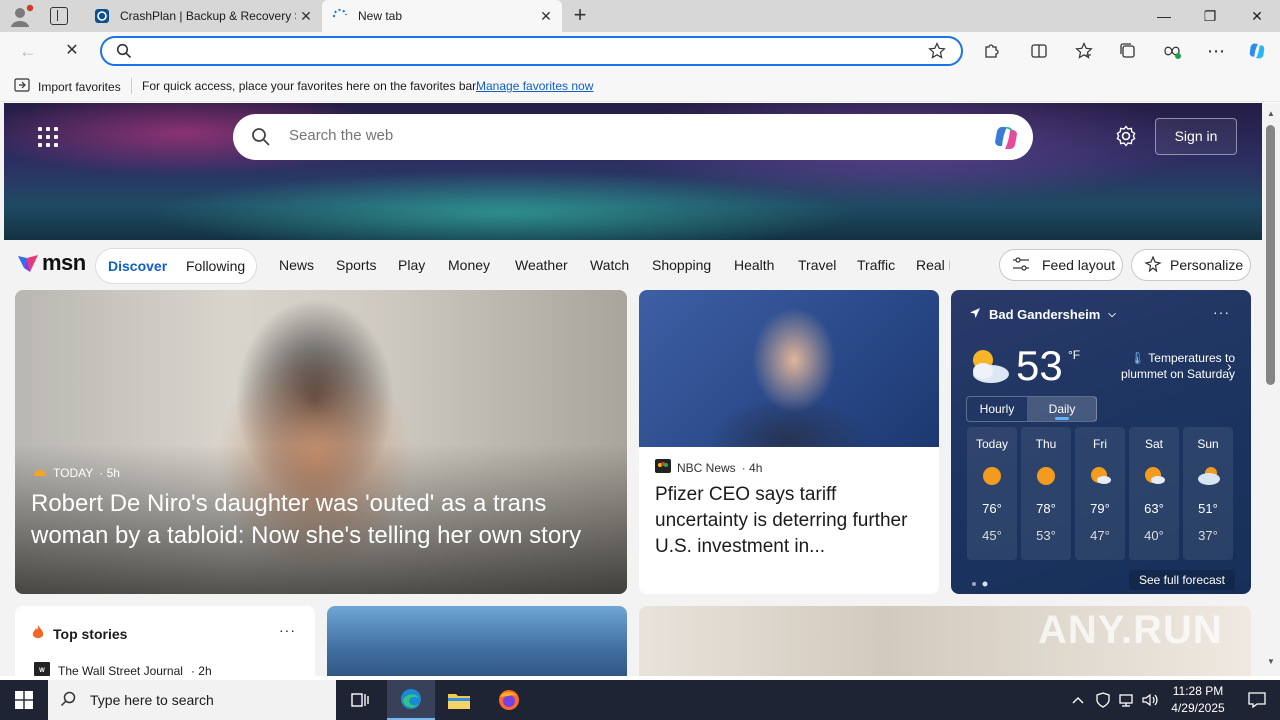 The image size is (1280, 720). Describe the element at coordinates (1100, 493) in the screenshot. I see `forecast-day: Fri 79° 47°` at that location.